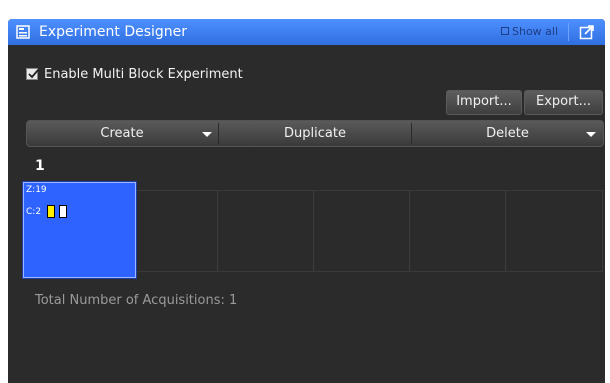 The image size is (610, 383). I want to click on enable-multi-block-checkbox, so click(32, 74).